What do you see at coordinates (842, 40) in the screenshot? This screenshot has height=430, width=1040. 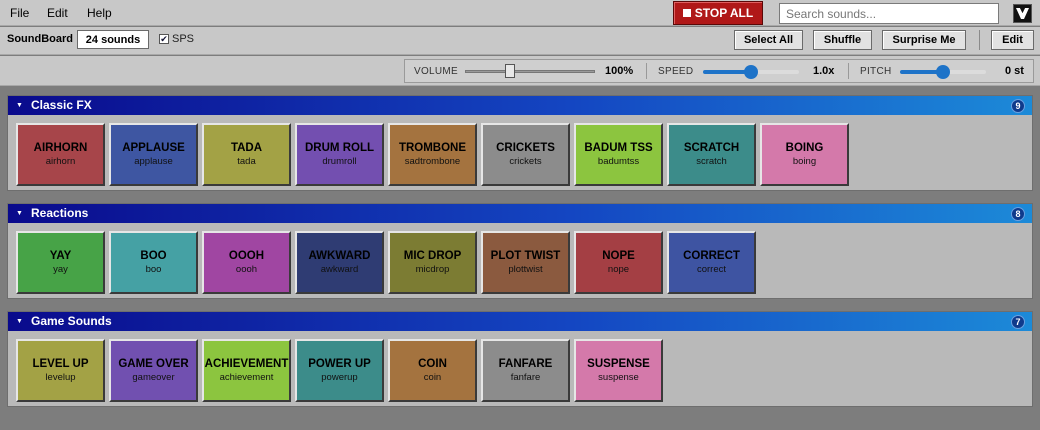 I see `shuffle-button: Shuffle` at bounding box center [842, 40].